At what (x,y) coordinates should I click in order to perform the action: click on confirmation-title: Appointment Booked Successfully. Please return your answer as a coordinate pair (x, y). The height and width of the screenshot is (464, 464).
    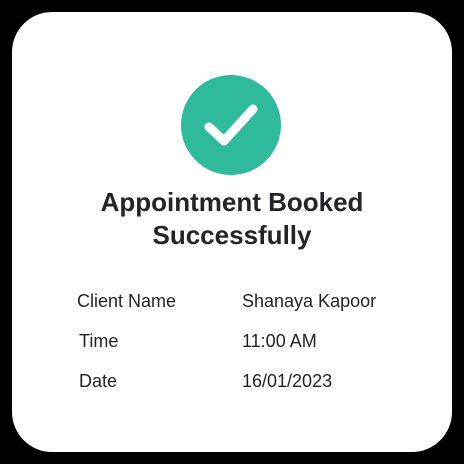
    Looking at the image, I should click on (232, 219).